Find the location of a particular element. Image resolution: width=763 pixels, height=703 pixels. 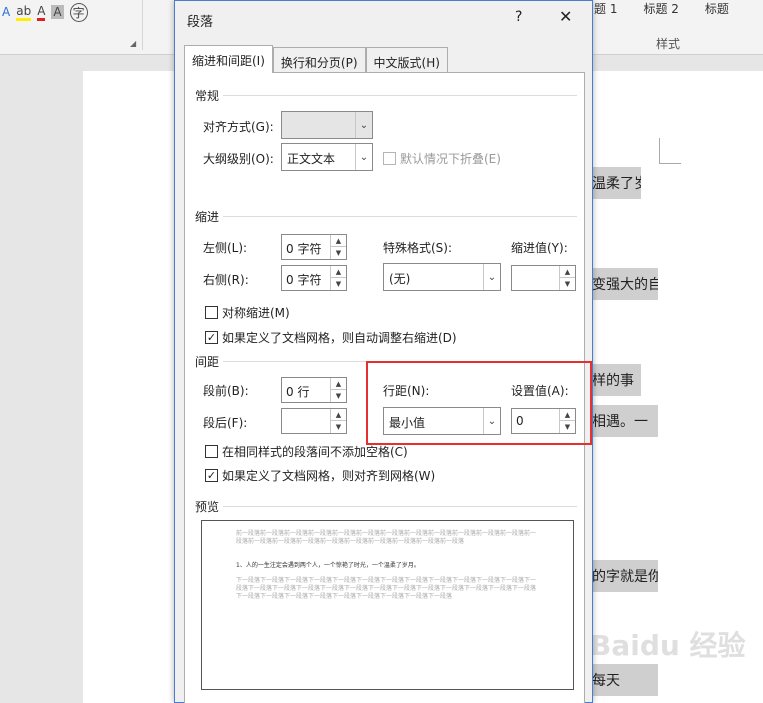

document-text-line: 相遇。一 is located at coordinates (623, 421).